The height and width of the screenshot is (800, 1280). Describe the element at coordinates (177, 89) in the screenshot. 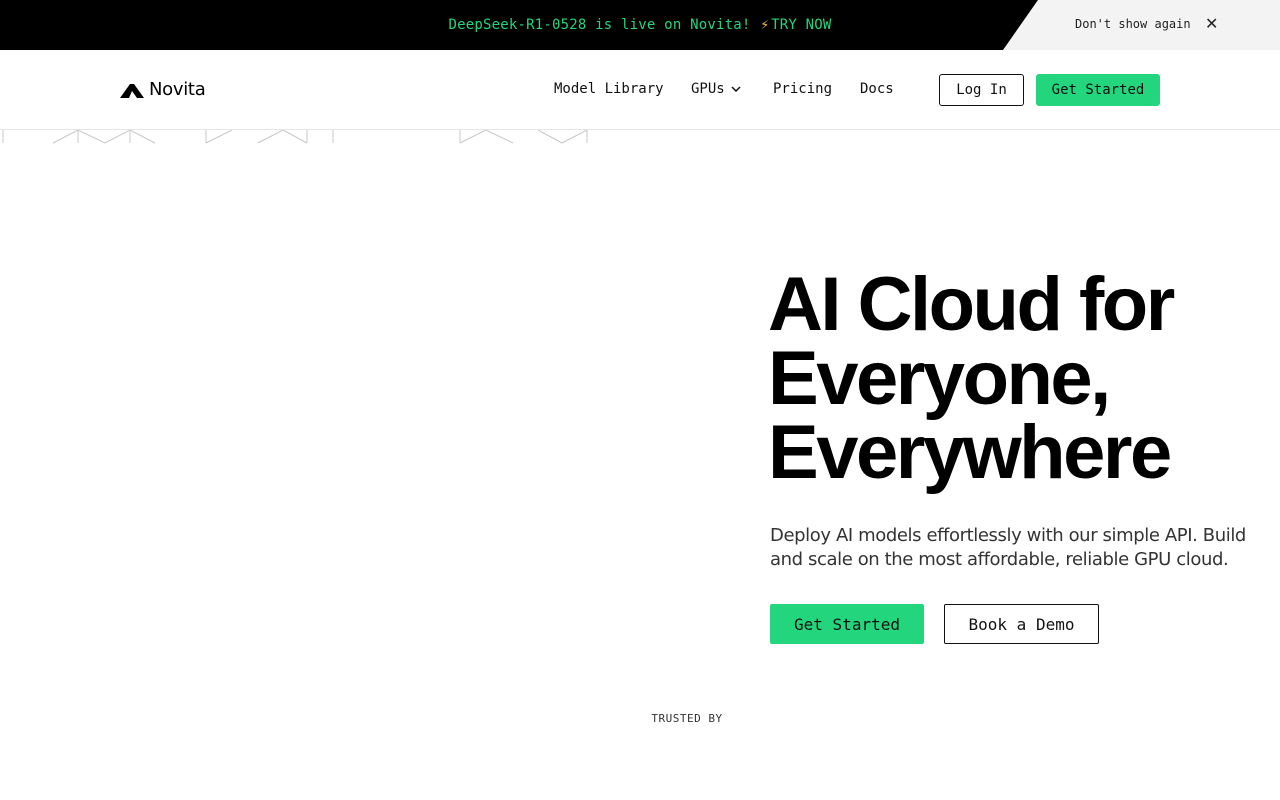

I see `logo-text: Novita` at that location.